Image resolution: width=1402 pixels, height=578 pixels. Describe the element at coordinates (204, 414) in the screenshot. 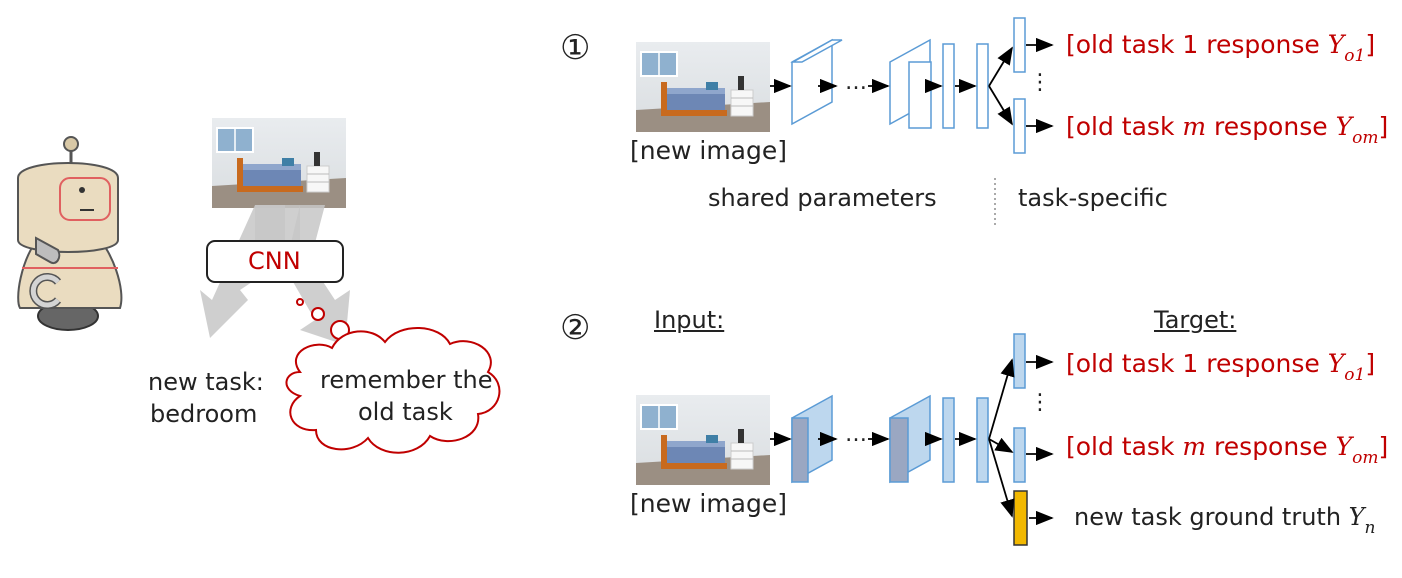

I see `new-task-line-2: bedroom` at that location.